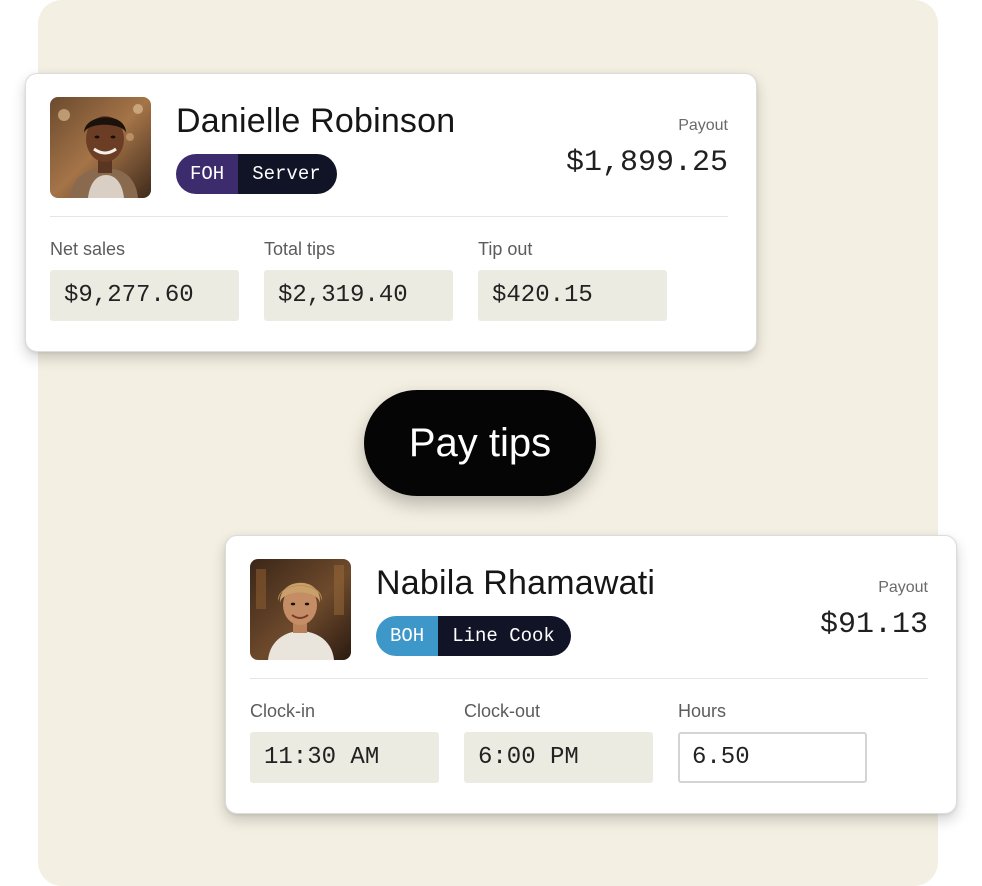 Image resolution: width=982 pixels, height=886 pixels. Describe the element at coordinates (358, 295) in the screenshot. I see `total-tips-value: $2,319.40` at that location.